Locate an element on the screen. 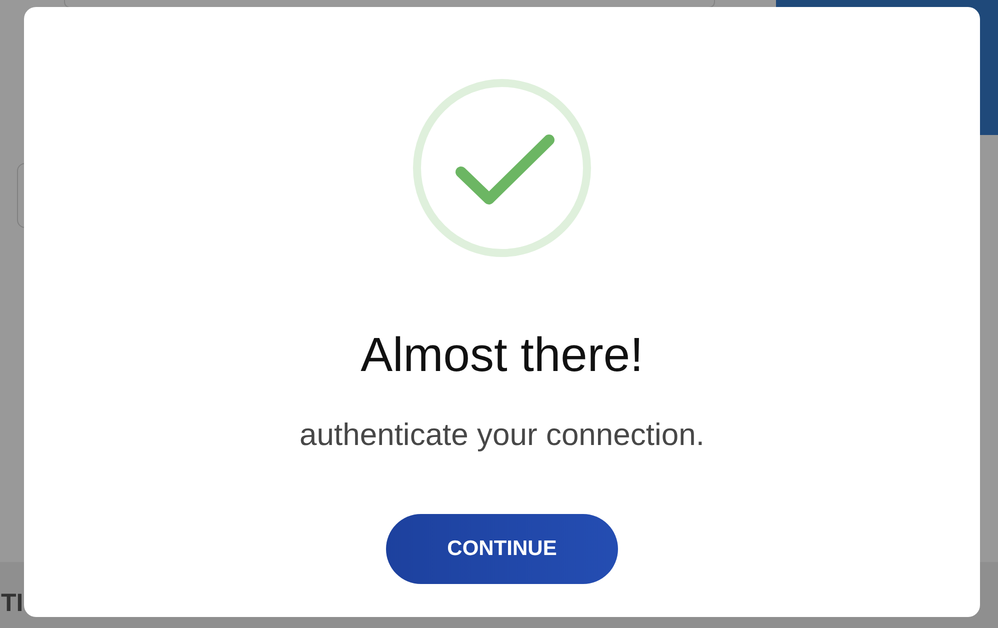 The image size is (998, 628). dialog-title: Almost there! is located at coordinates (502, 356).